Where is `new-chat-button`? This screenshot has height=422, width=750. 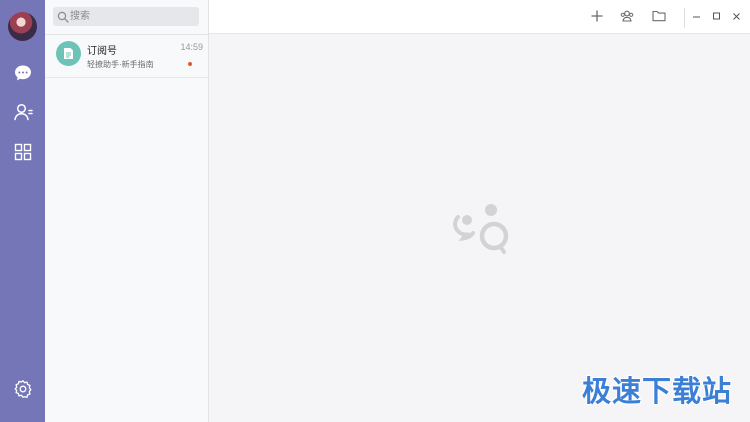 new-chat-button is located at coordinates (597, 16).